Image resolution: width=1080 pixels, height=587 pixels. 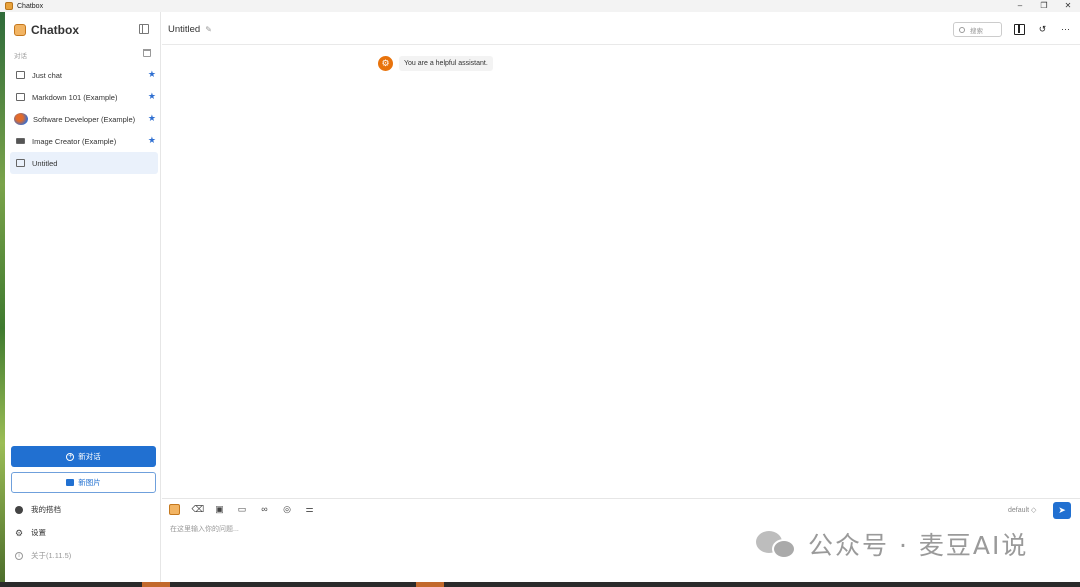 I want to click on new-image-button: 新图片, so click(x=83, y=482).